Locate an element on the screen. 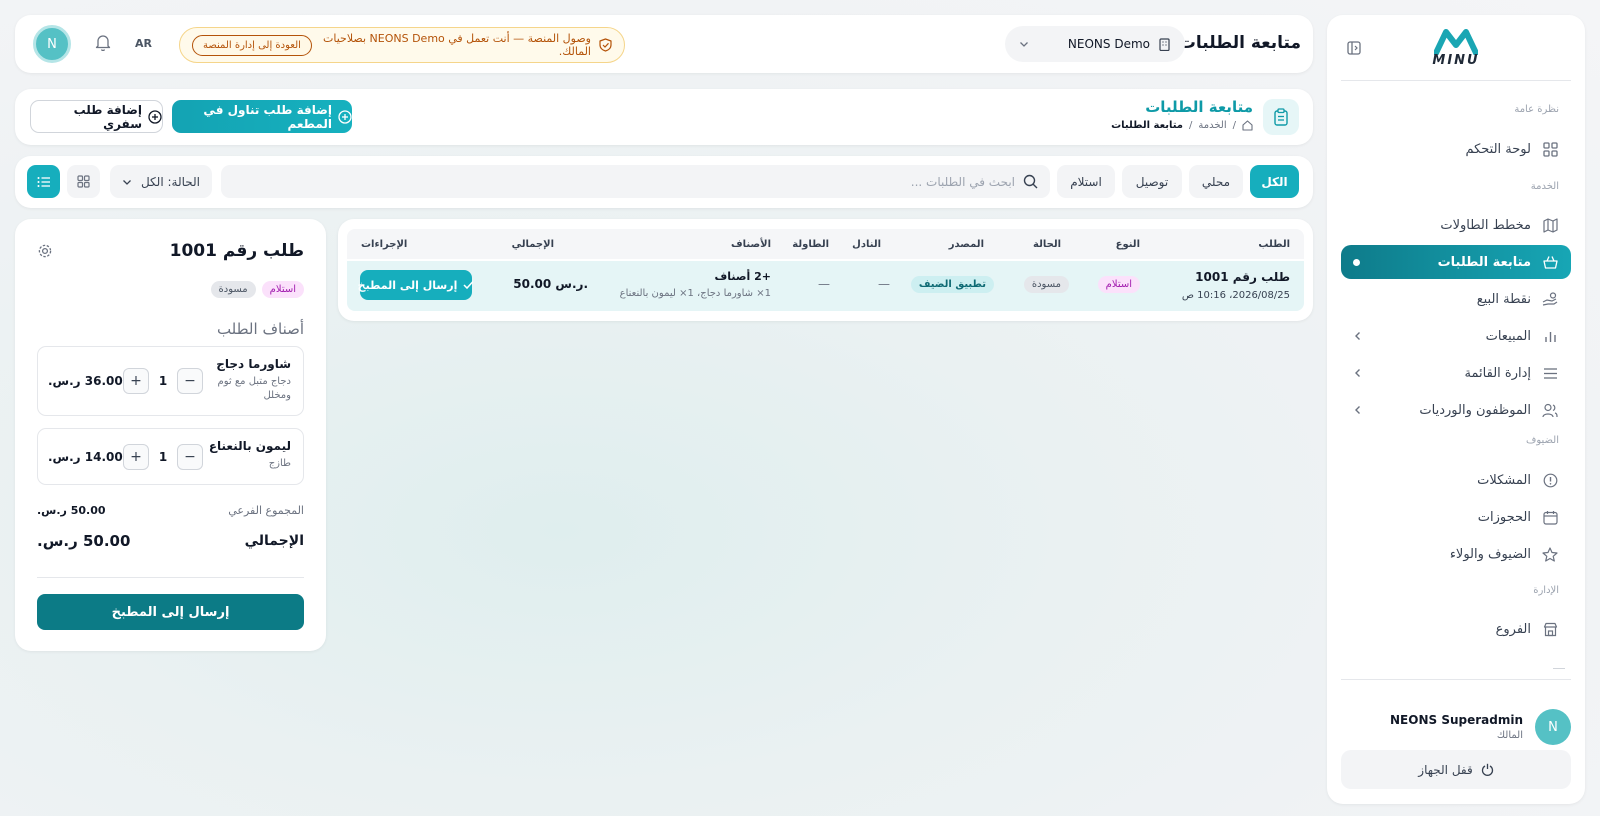  plus-circle-icon is located at coordinates (155, 116).